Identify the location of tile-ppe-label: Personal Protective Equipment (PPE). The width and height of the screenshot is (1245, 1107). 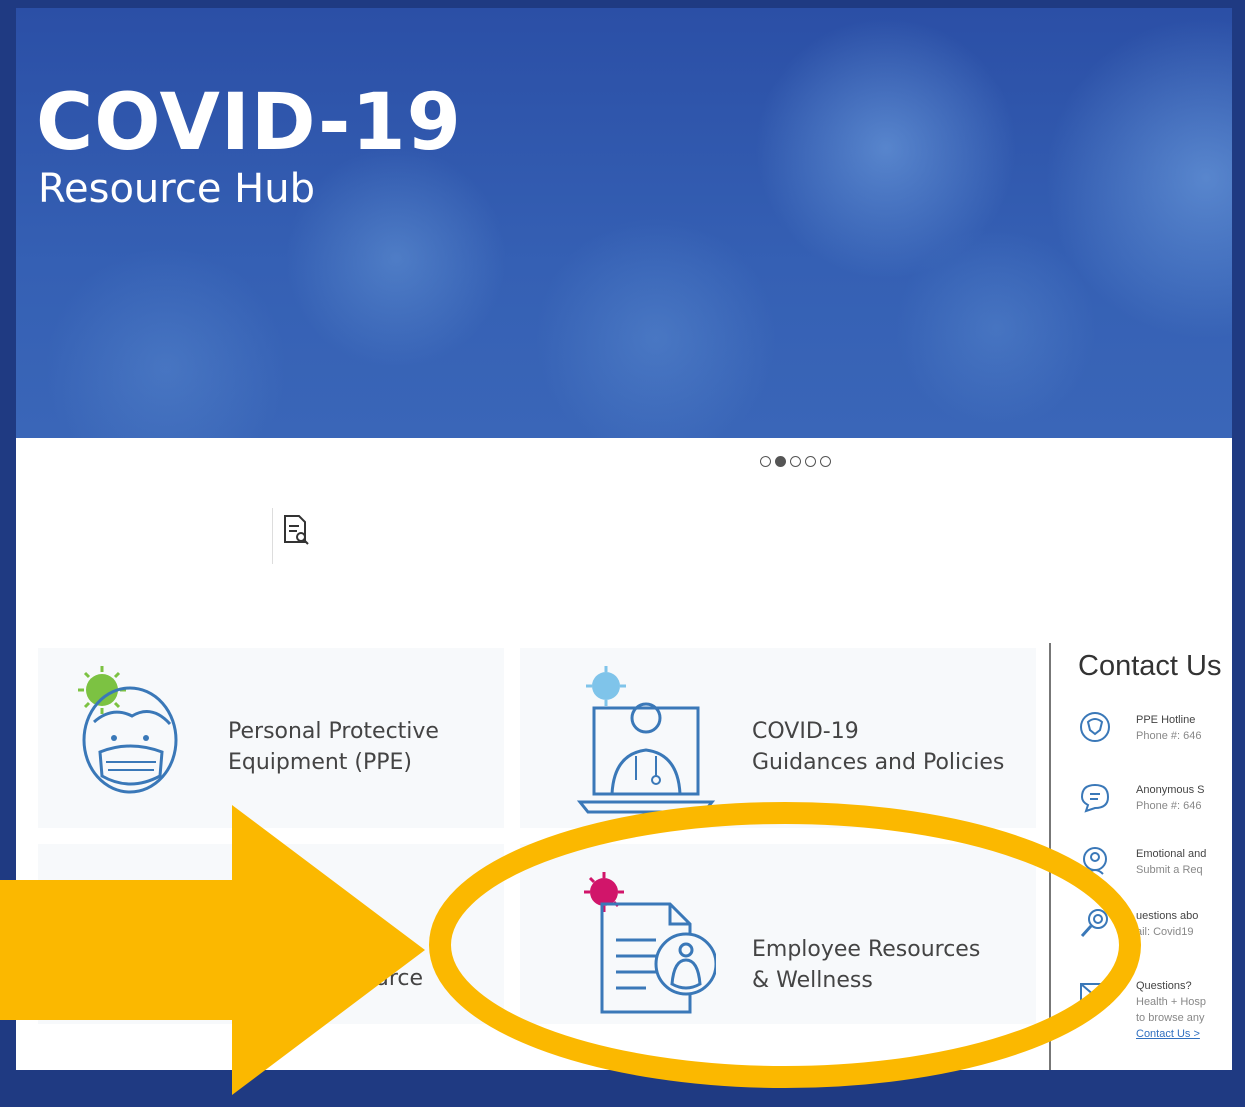
(333, 747).